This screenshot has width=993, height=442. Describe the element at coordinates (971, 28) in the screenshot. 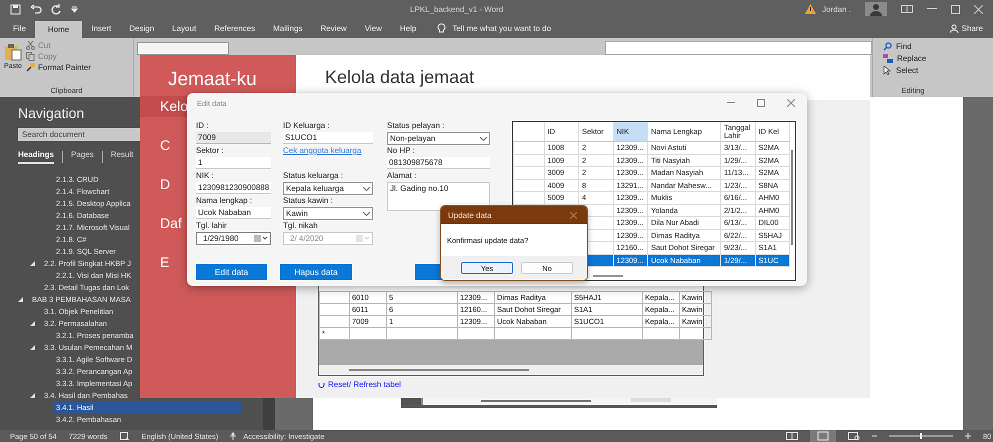

I see `share-button: Share` at that location.